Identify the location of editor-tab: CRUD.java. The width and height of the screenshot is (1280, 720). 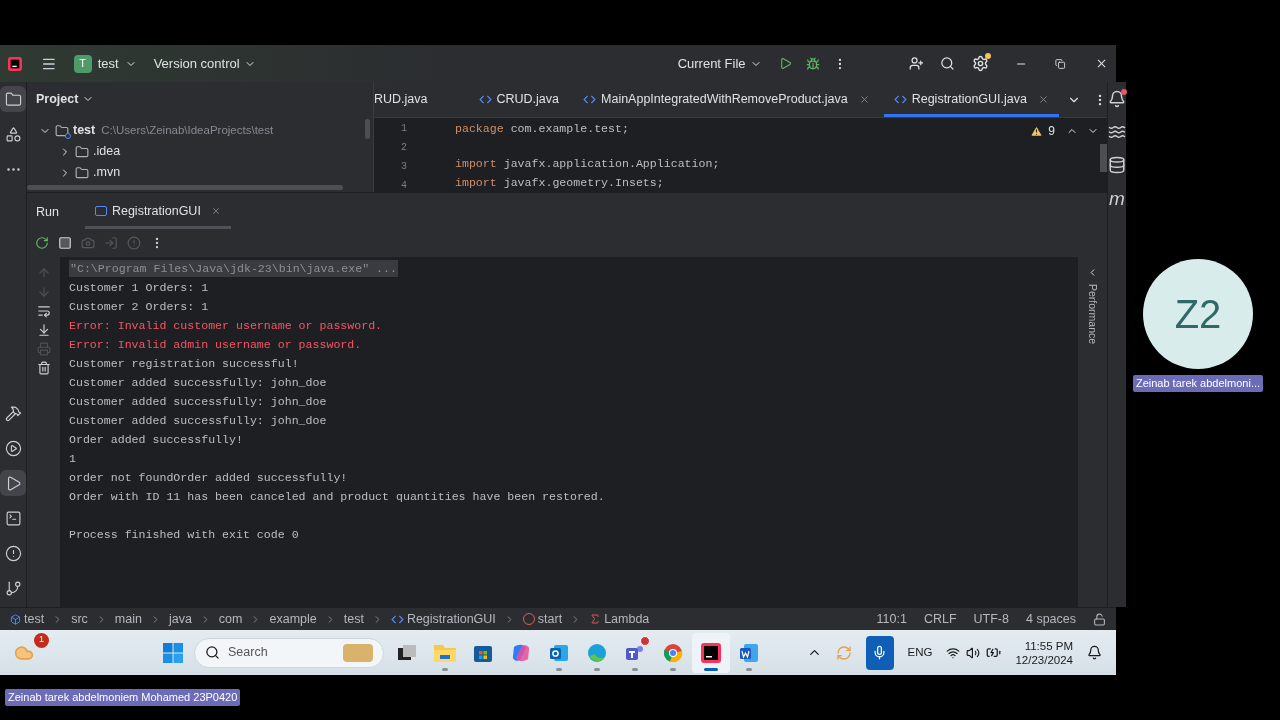
(518, 99).